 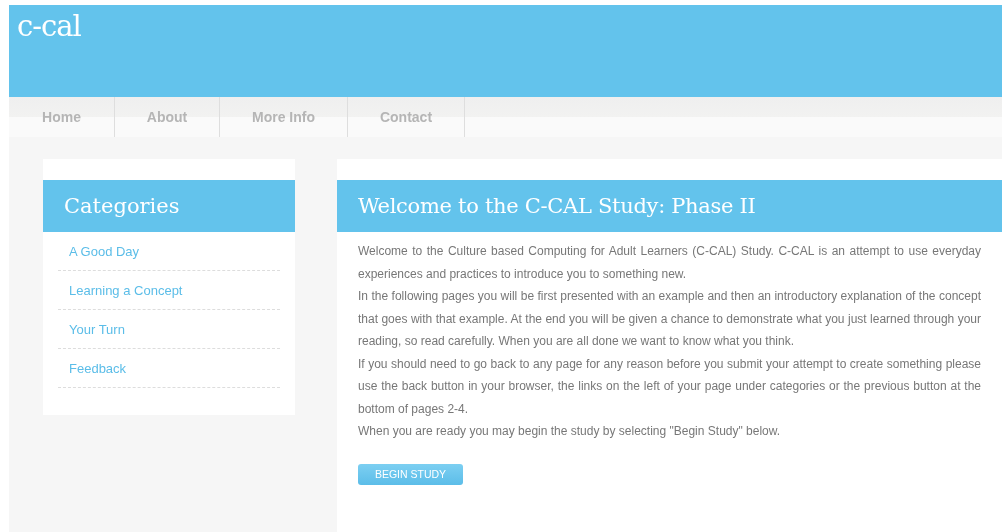 What do you see at coordinates (104, 251) in the screenshot?
I see `category-link: A Good Day` at bounding box center [104, 251].